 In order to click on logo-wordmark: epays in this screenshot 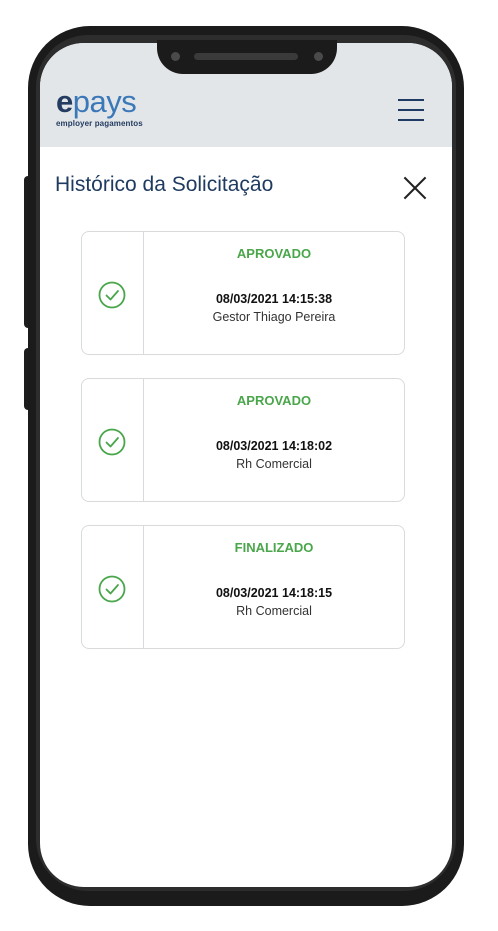, I will do `click(99, 101)`.